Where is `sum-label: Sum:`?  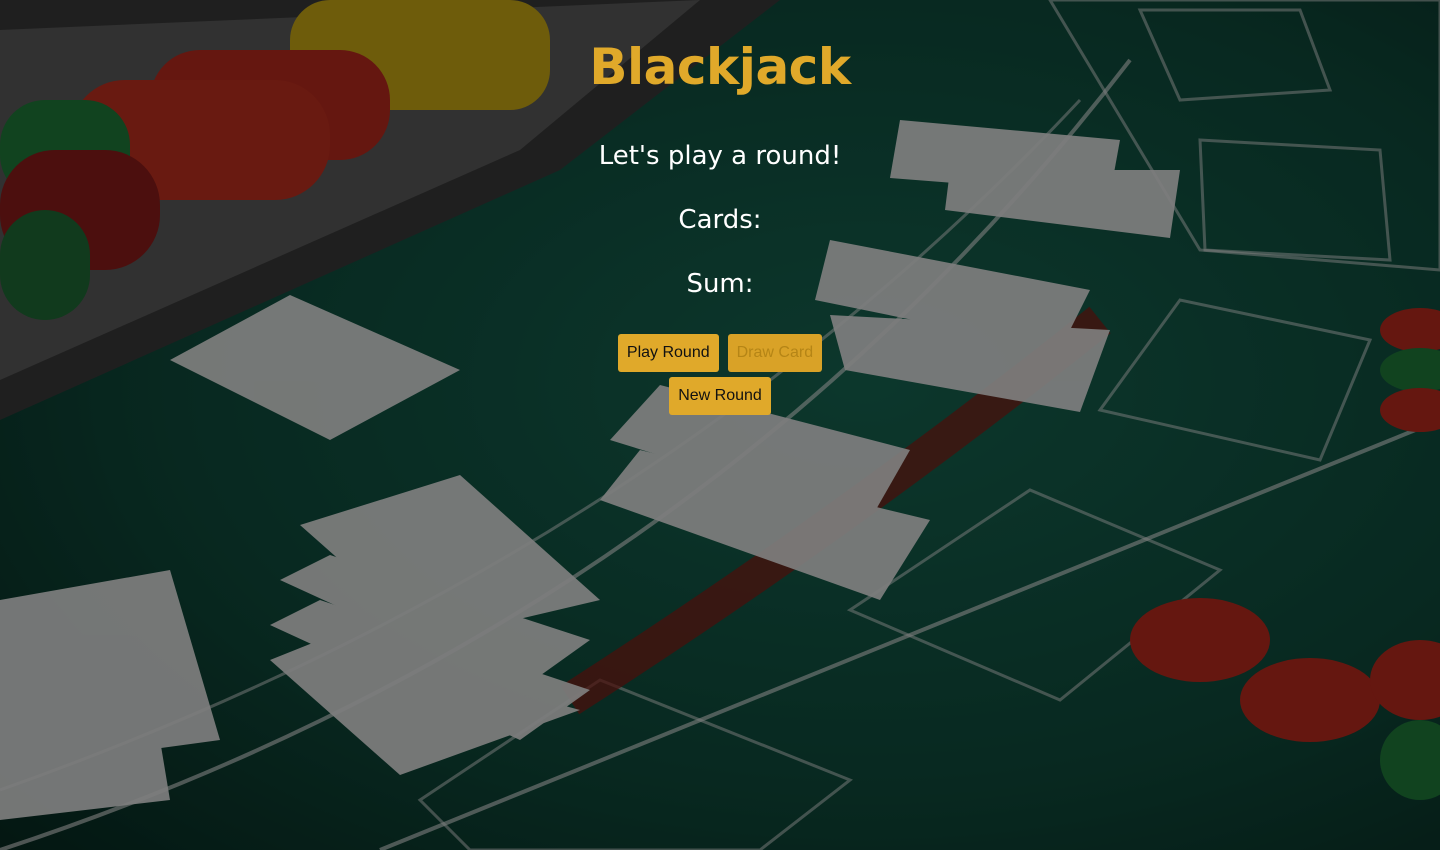
sum-label: Sum: is located at coordinates (720, 284).